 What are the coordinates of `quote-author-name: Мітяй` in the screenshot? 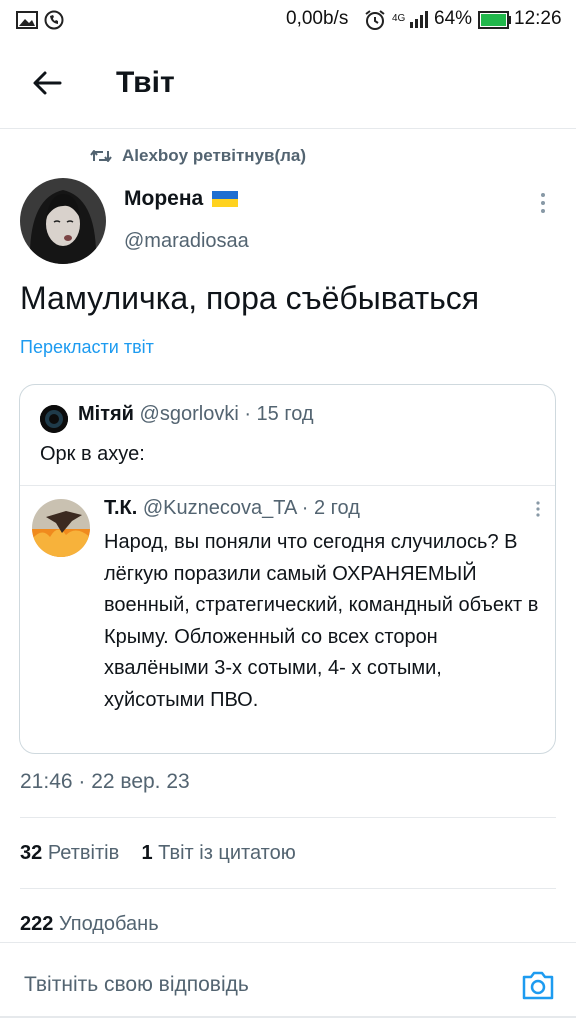 It's located at (106, 414).